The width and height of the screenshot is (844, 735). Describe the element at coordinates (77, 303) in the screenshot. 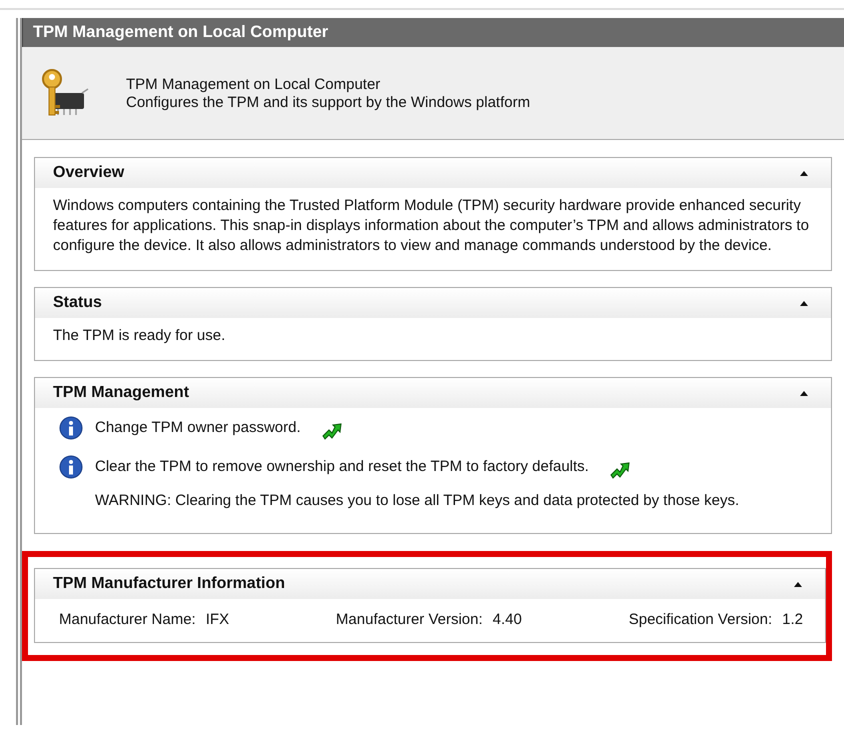

I see `section-title: Status` at that location.